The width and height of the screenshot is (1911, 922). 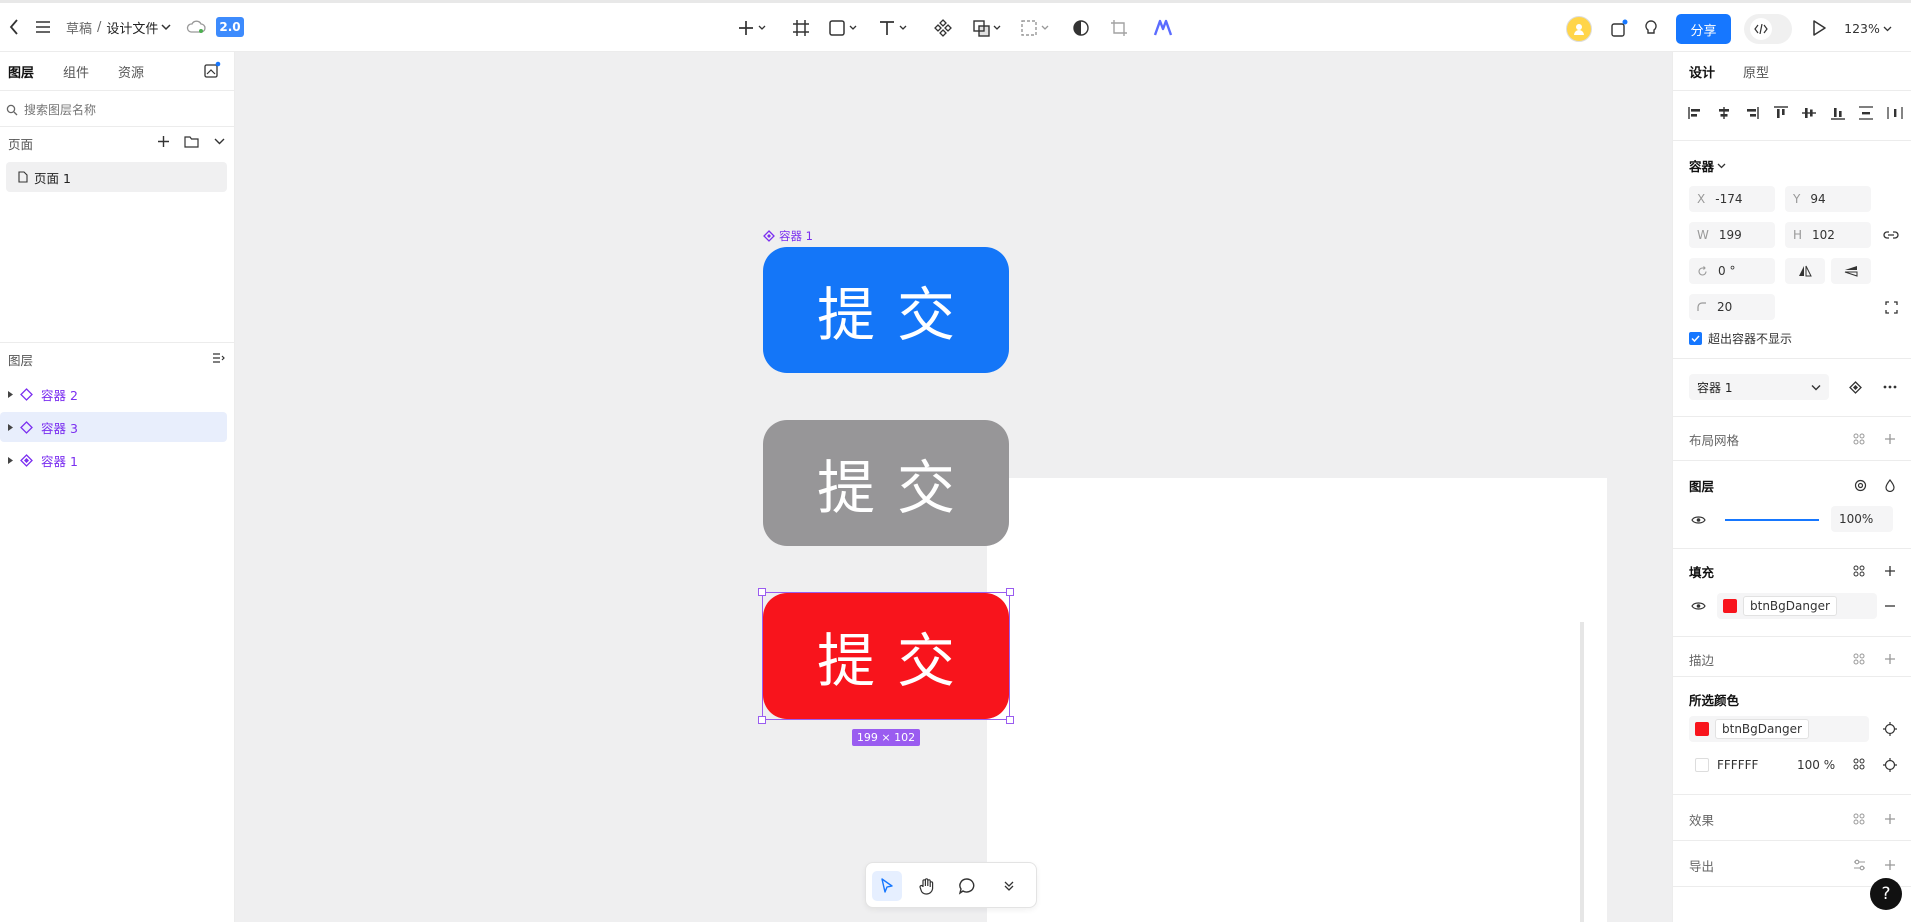 What do you see at coordinates (1702, 71) in the screenshot?
I see `tab-design: 设计` at bounding box center [1702, 71].